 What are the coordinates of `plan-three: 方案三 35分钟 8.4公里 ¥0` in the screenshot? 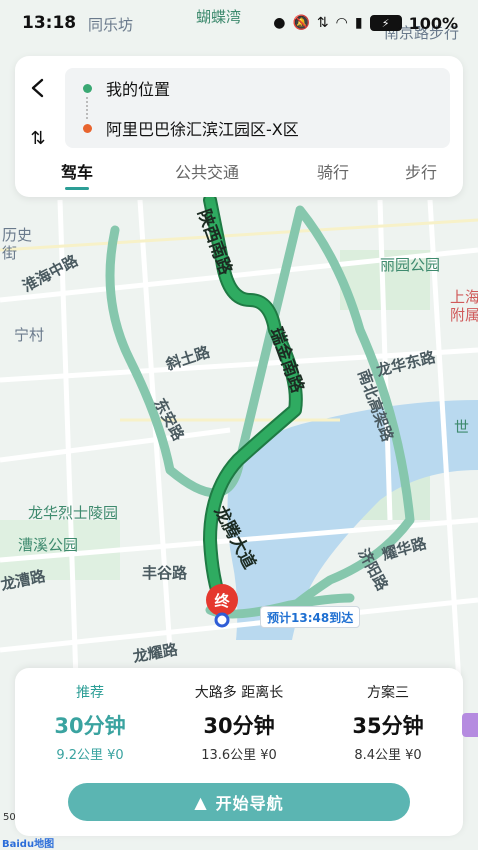 It's located at (388, 722).